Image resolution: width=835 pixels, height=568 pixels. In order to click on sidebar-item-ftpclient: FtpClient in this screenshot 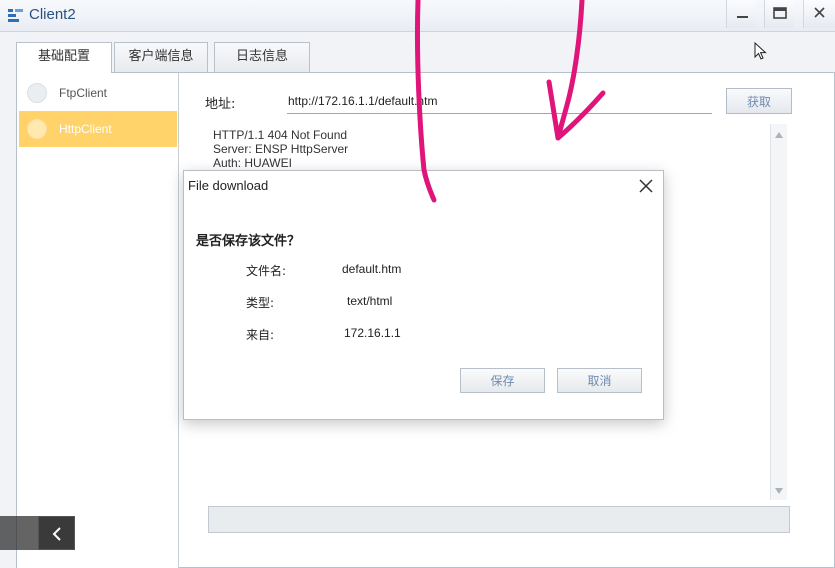, I will do `click(98, 93)`.